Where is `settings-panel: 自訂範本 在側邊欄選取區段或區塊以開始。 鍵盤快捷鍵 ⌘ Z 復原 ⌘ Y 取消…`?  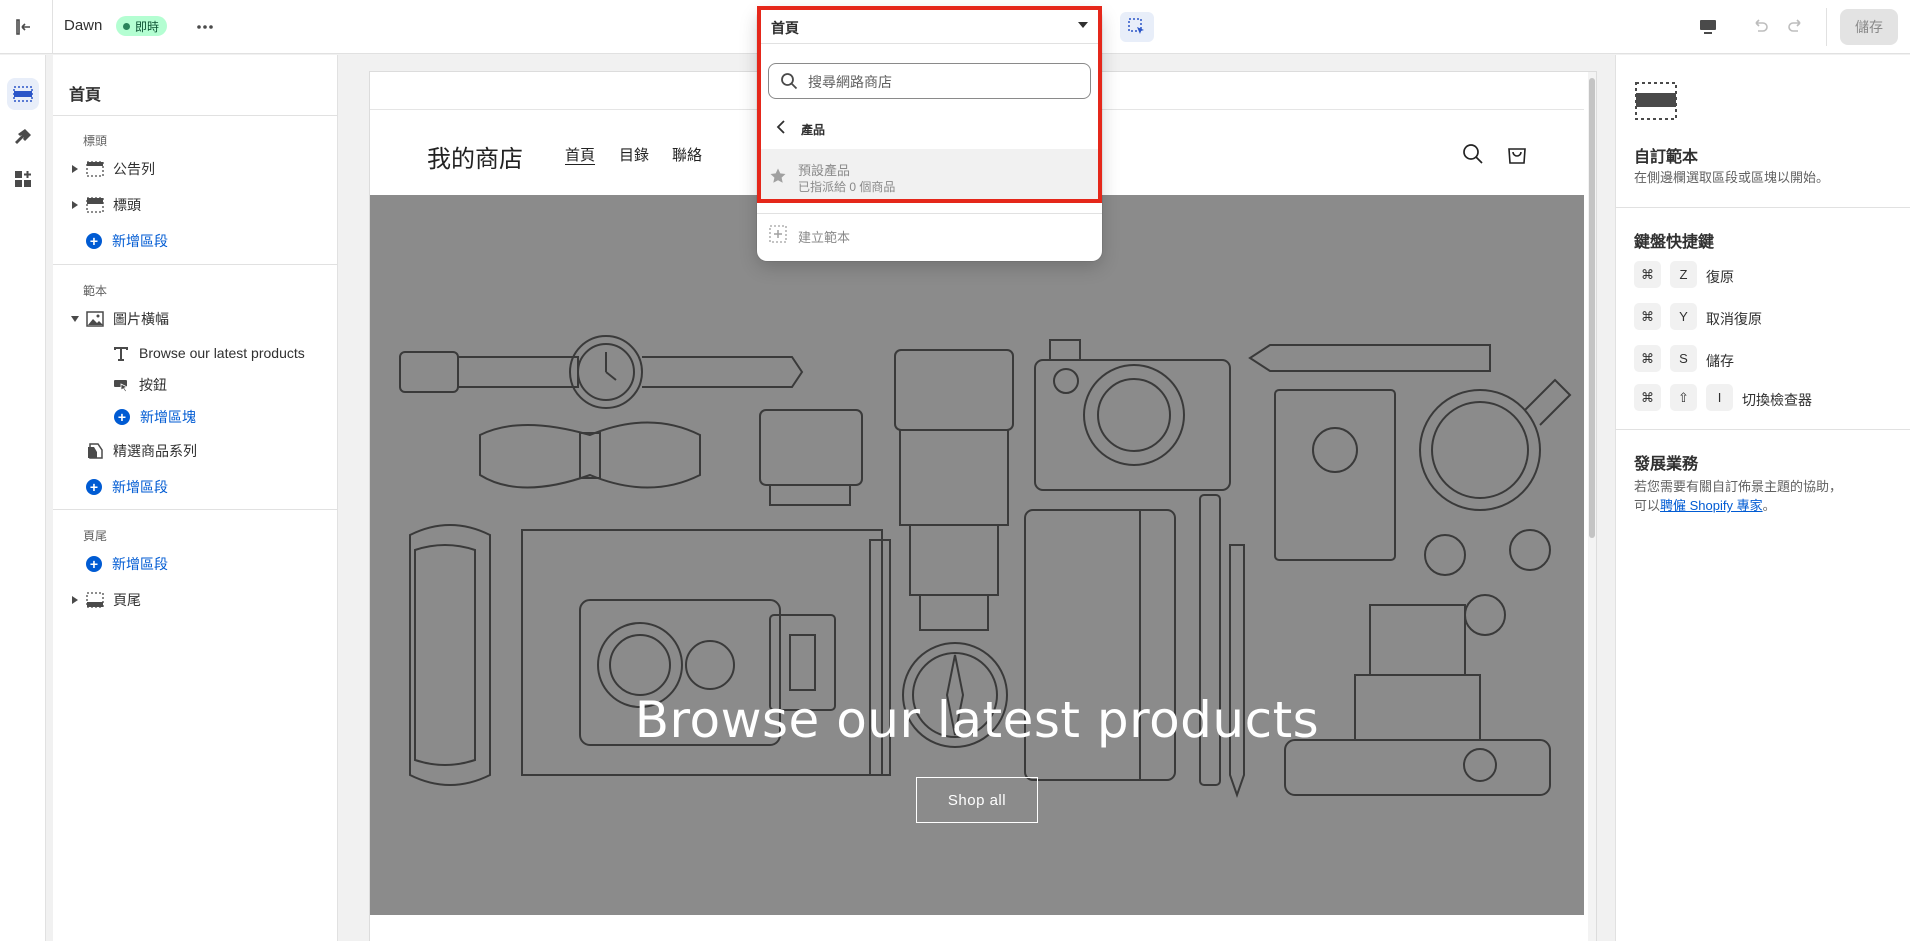 settings-panel: 自訂範本 在側邊欄選取區段或區塊以開始。 鍵盤快捷鍵 ⌘ Z 復原 ⌘ Y 取消… is located at coordinates (1762, 498).